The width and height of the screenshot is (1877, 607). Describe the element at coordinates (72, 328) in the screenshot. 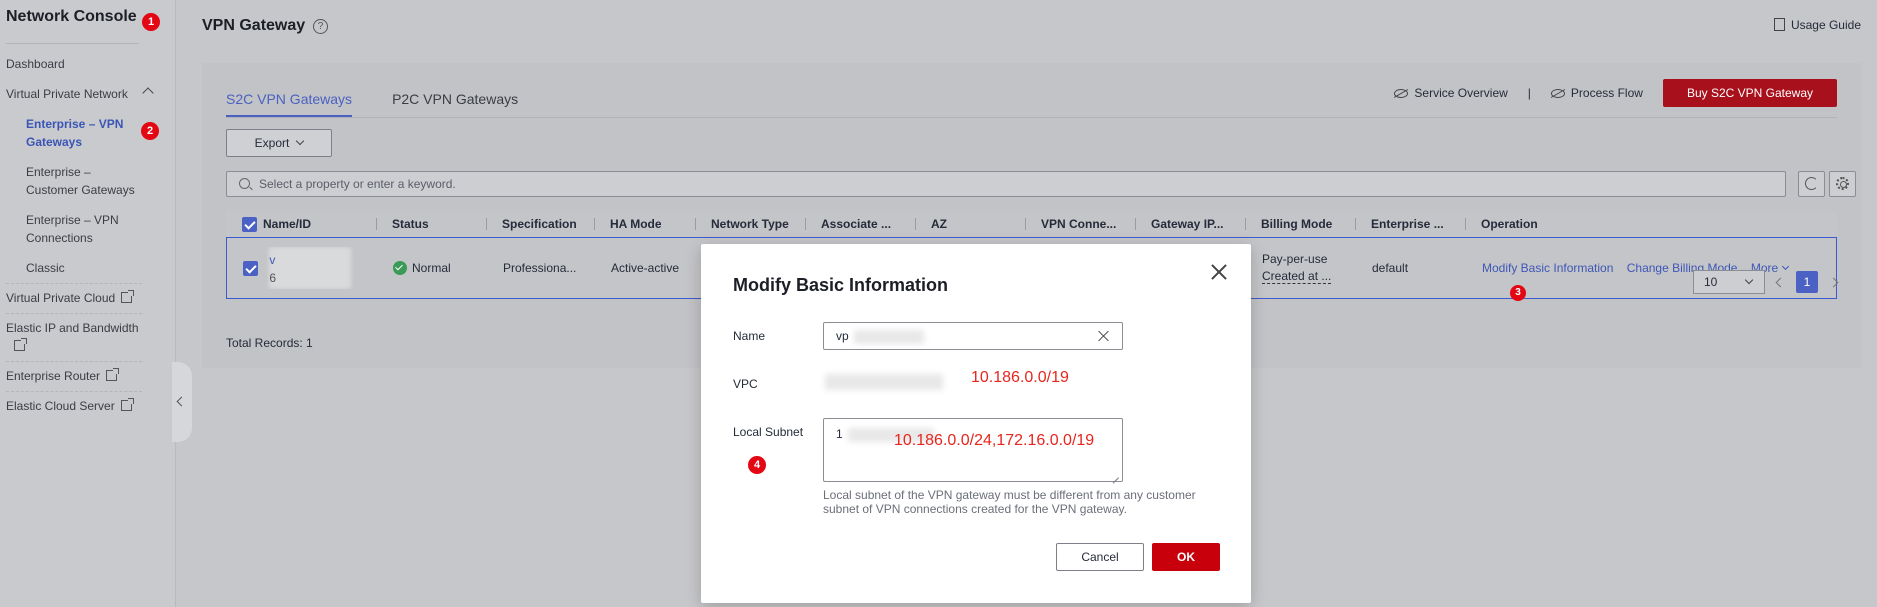

I see `sidebar-item-label: Elastic IP and Bandwidth` at that location.